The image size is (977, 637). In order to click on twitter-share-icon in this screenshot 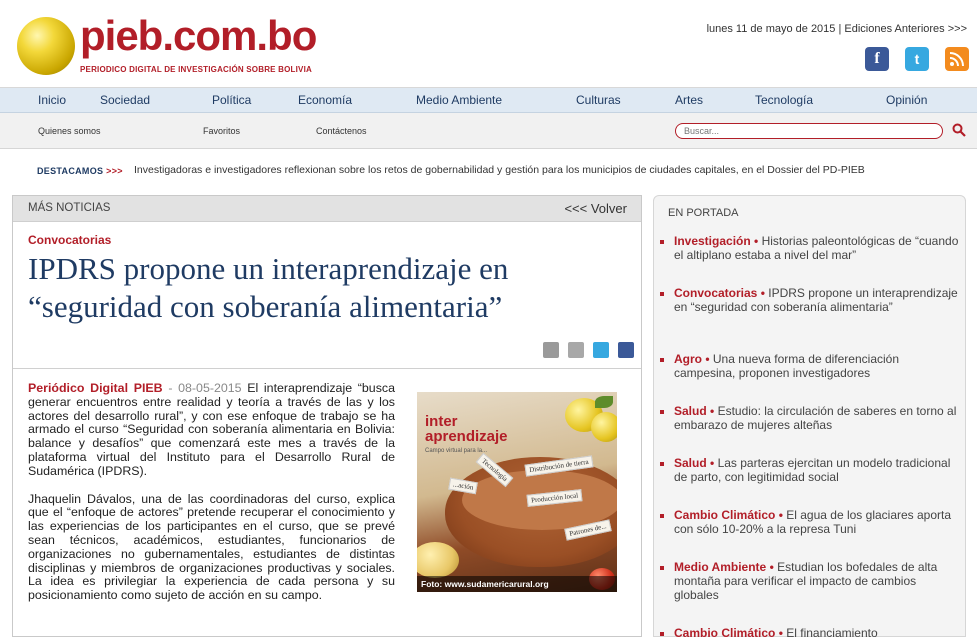, I will do `click(601, 350)`.